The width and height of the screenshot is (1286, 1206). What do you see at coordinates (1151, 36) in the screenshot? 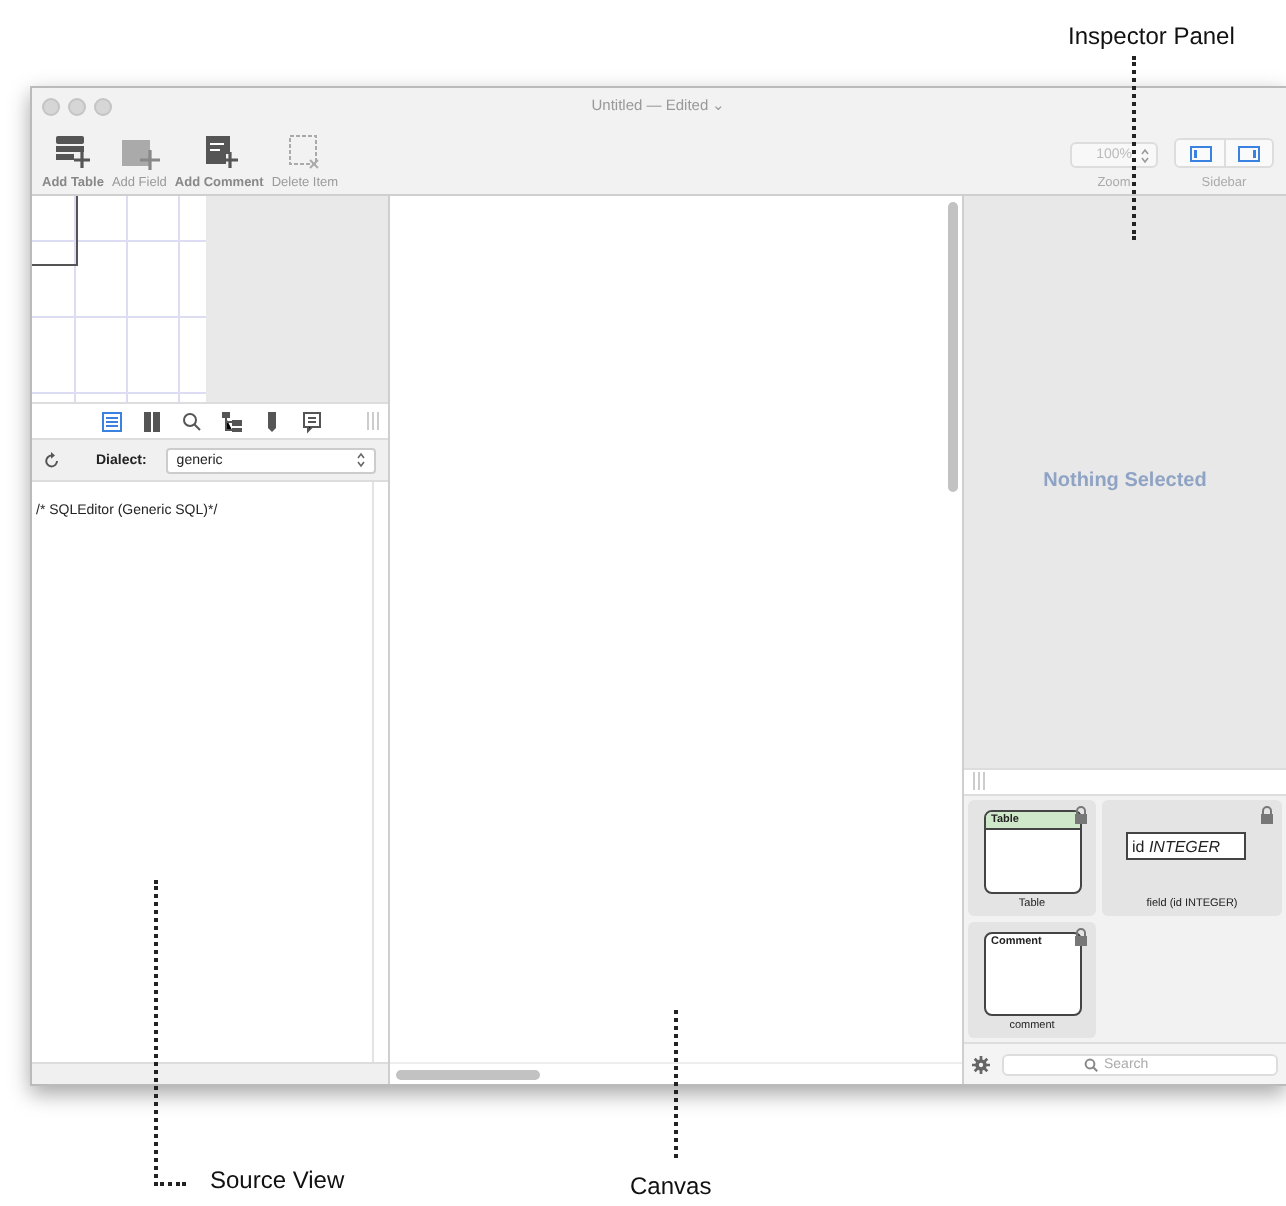
I see `callout-label: Inspector Panel` at bounding box center [1151, 36].